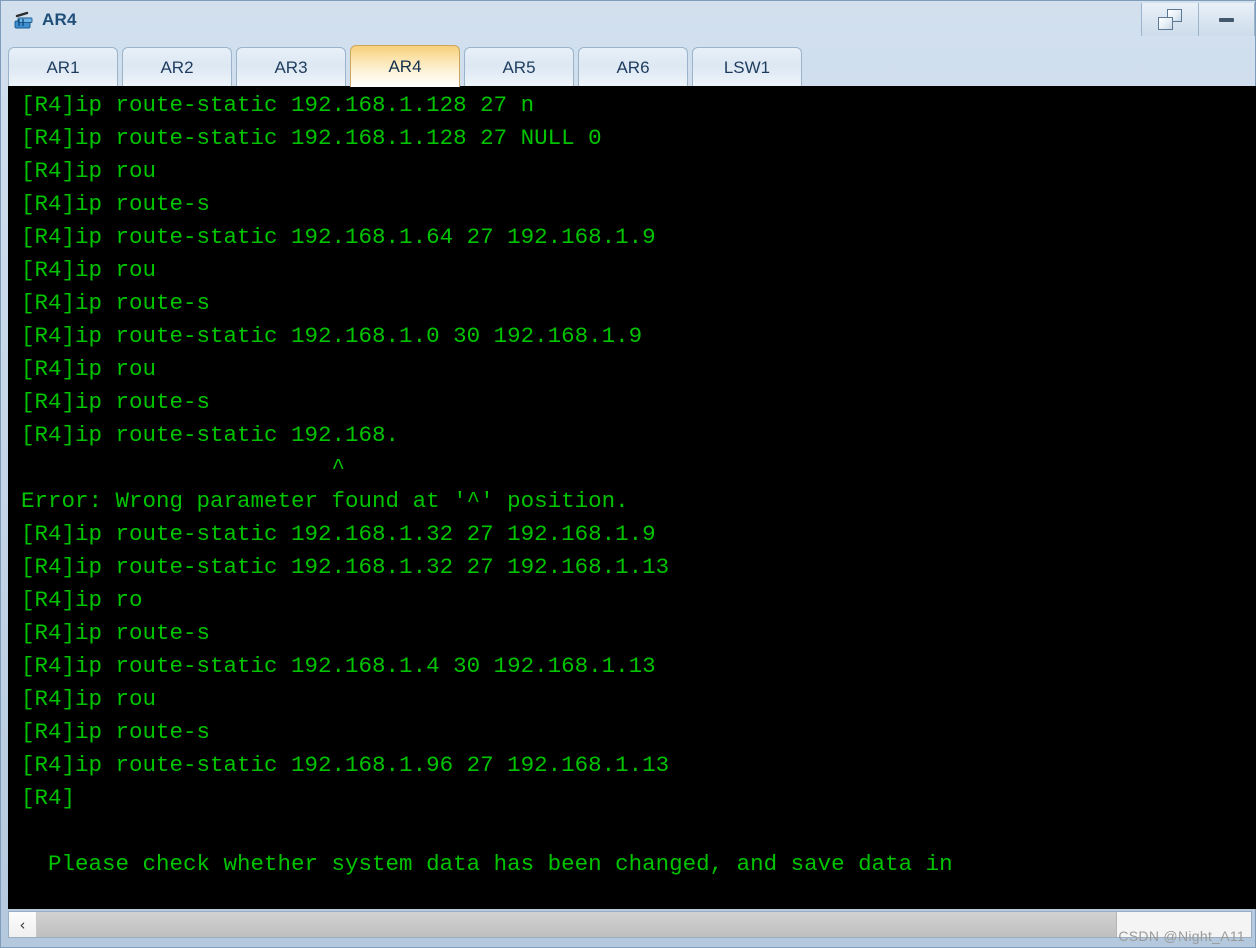 The width and height of the screenshot is (1256, 948). I want to click on terminal-line: ^, so click(183, 468).